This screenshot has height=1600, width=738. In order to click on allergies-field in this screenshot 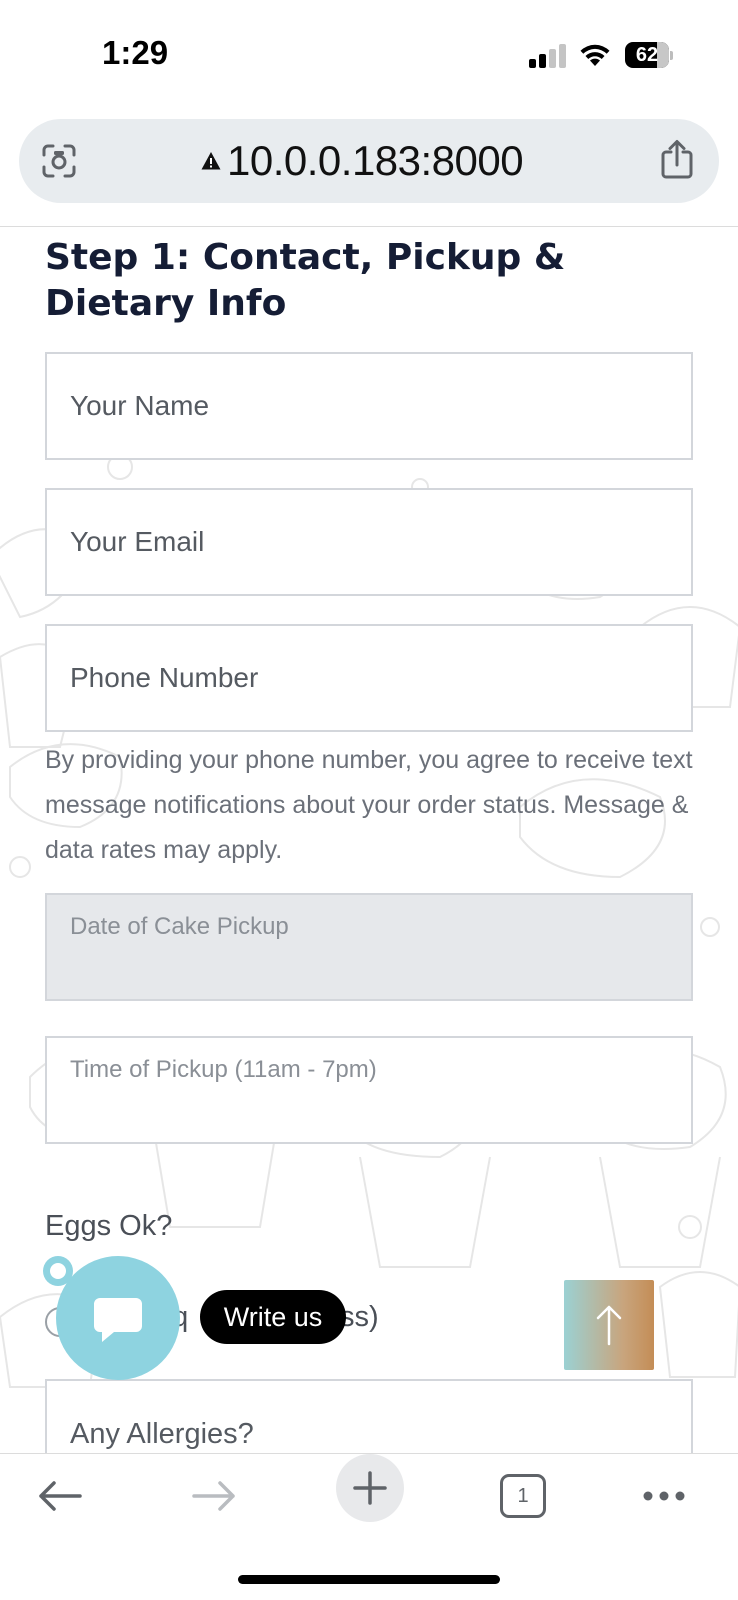, I will do `click(369, 1416)`.